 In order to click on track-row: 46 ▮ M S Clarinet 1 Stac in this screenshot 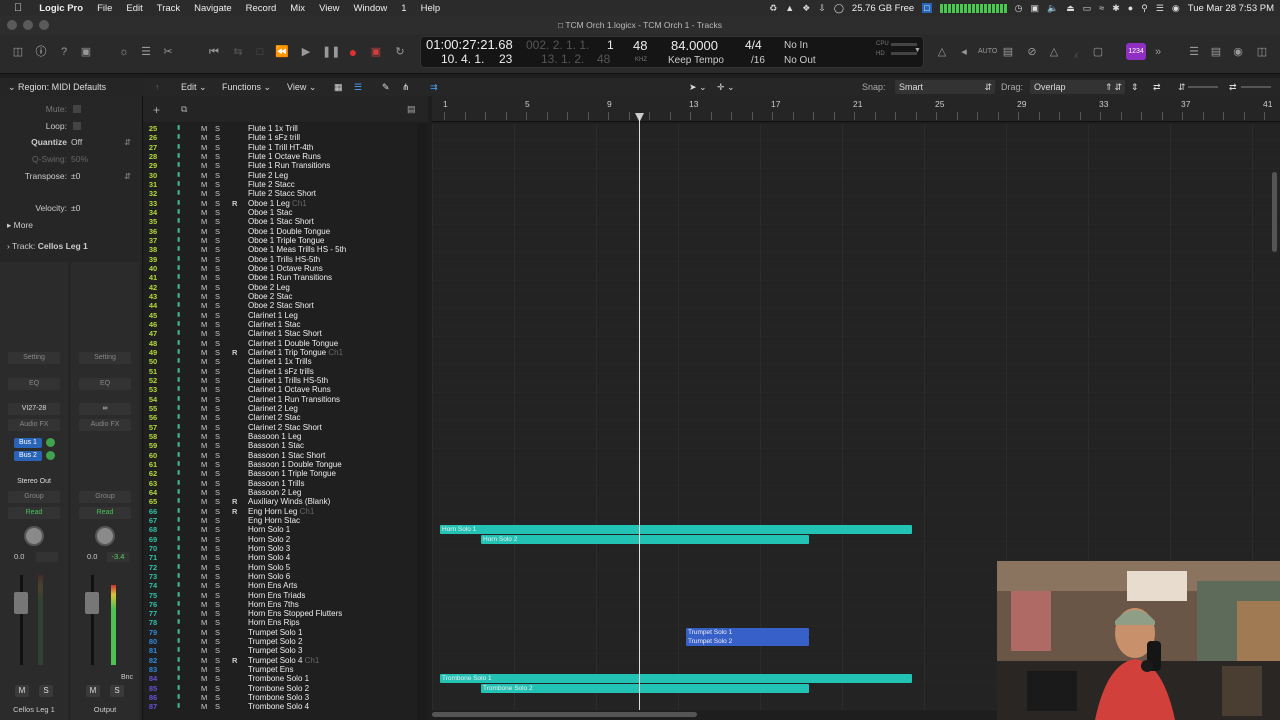, I will do `click(285, 324)`.